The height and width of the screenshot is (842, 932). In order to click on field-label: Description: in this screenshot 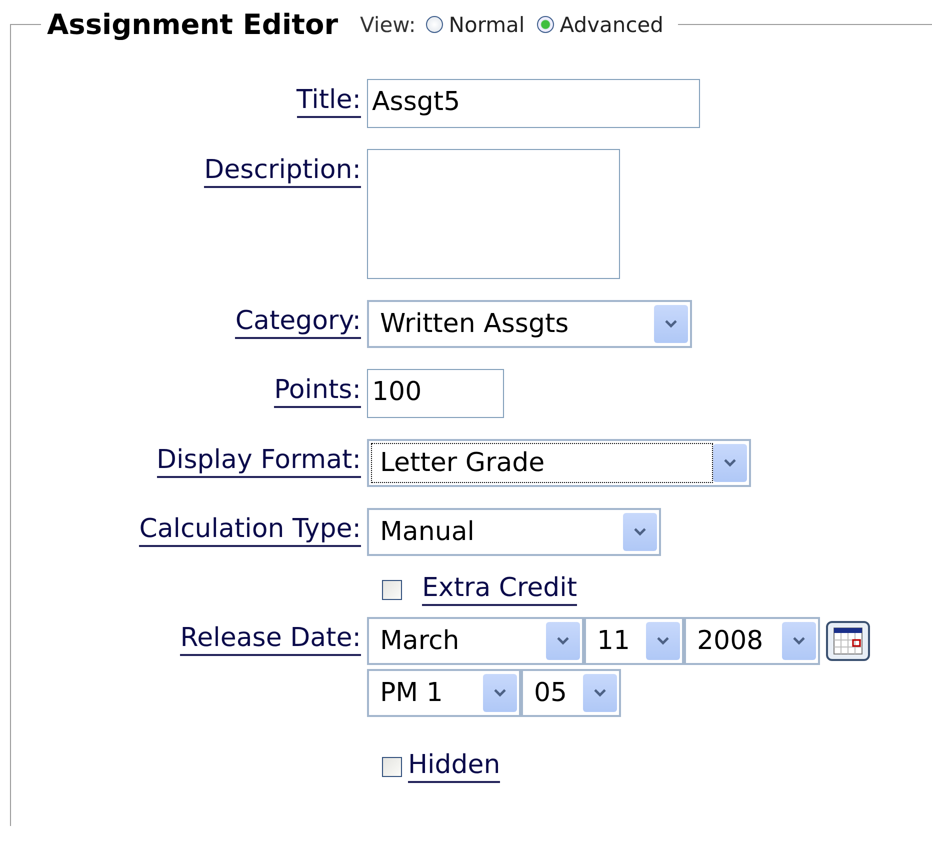, I will do `click(282, 171)`.